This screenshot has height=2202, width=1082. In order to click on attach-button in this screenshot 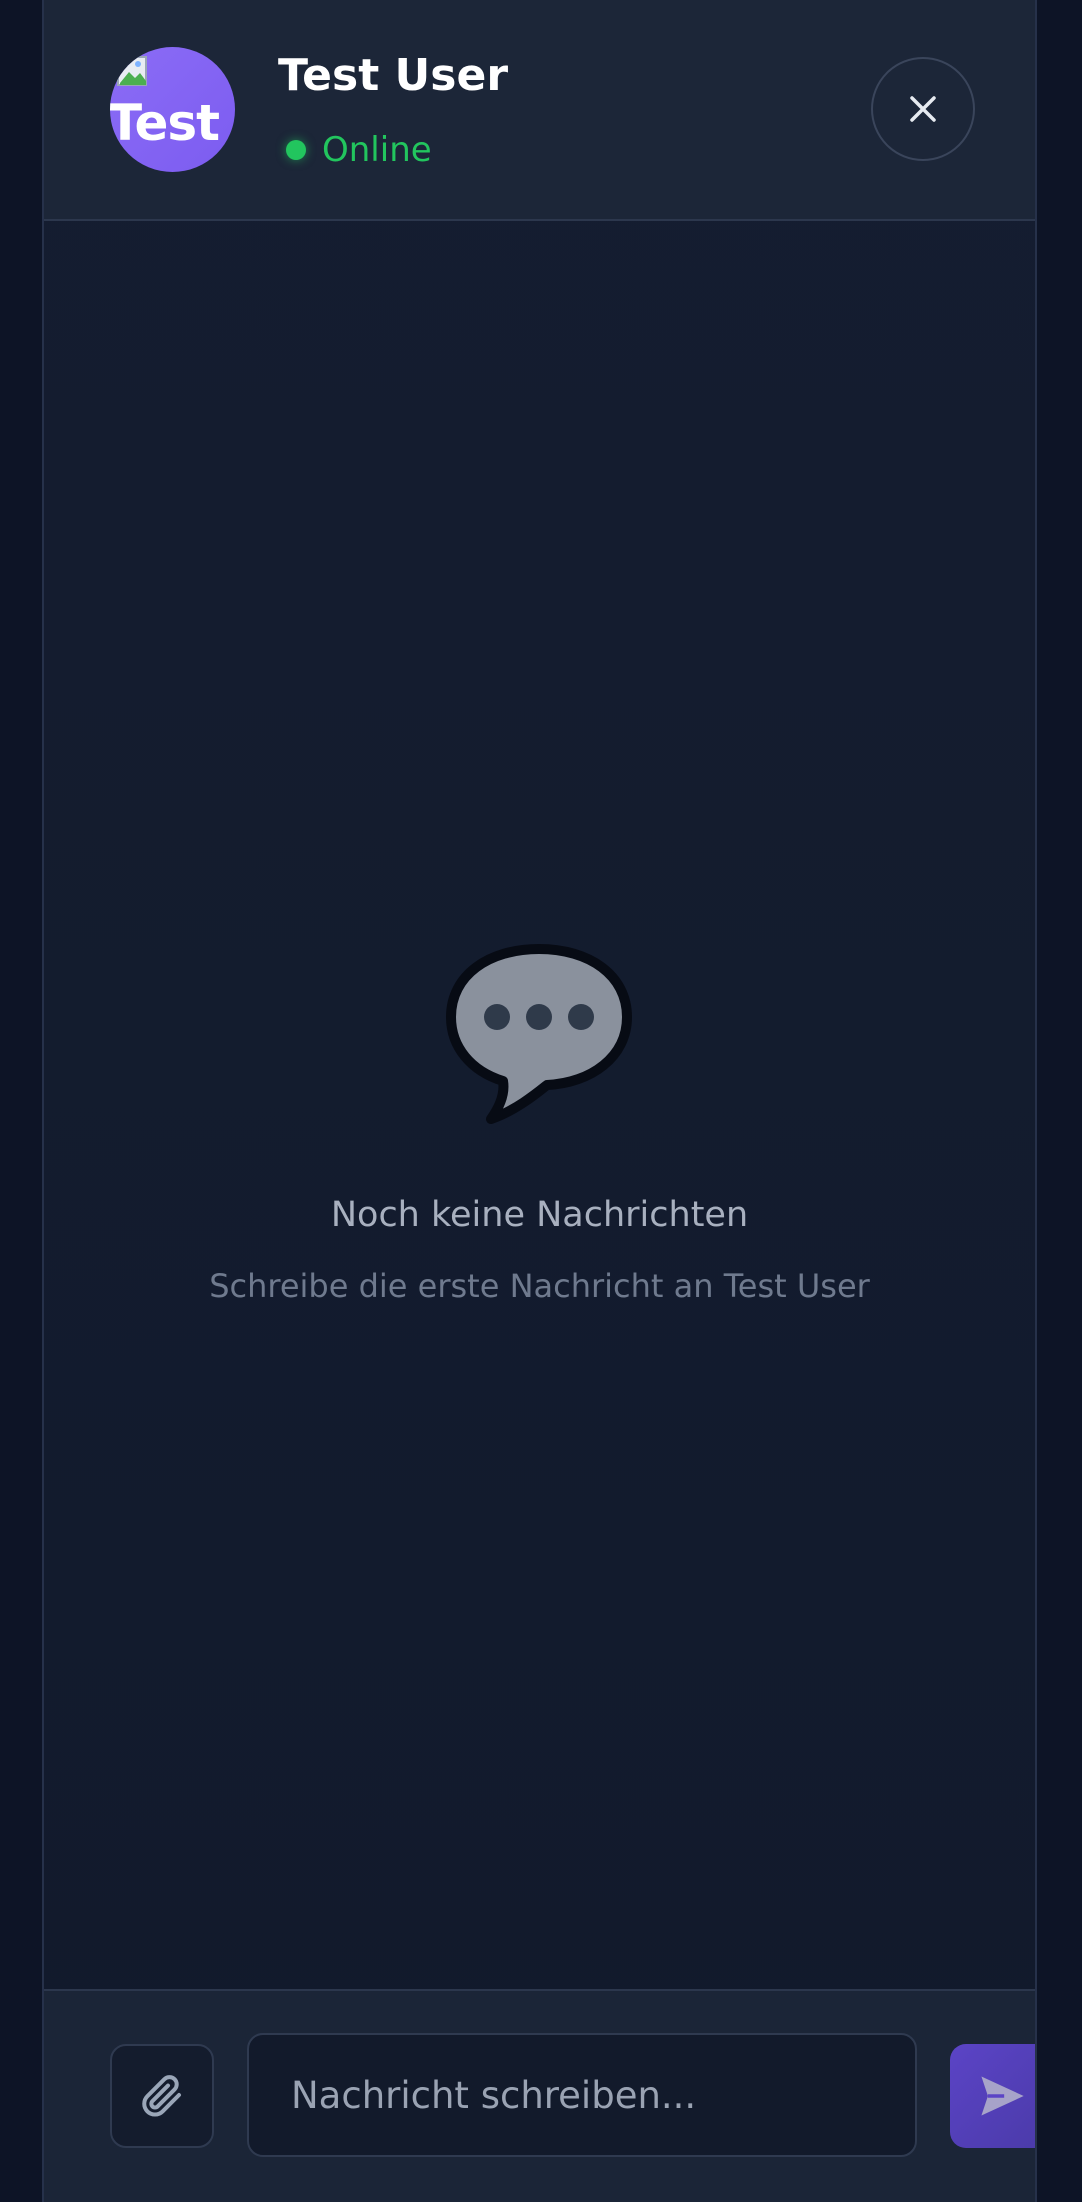, I will do `click(162, 2096)`.